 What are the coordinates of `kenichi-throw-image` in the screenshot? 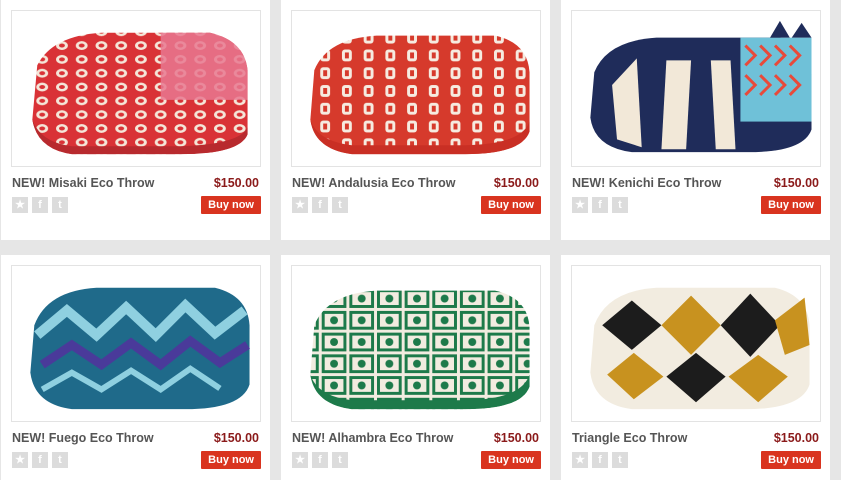 It's located at (701, 86).